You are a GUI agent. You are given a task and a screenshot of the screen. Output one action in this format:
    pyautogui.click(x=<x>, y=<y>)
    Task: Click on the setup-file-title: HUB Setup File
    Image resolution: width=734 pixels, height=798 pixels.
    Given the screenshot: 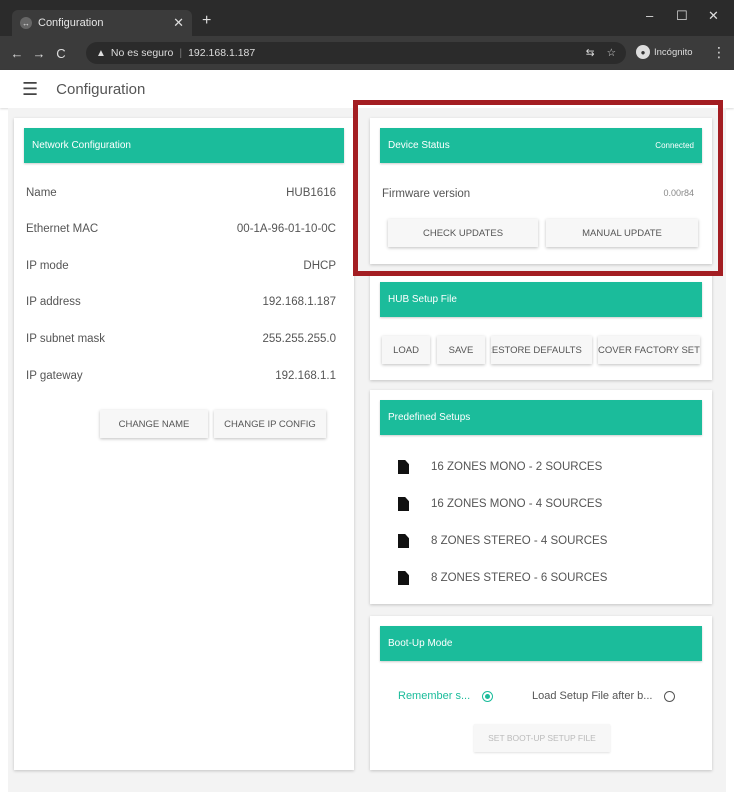 What is the action you would take?
    pyautogui.click(x=422, y=299)
    